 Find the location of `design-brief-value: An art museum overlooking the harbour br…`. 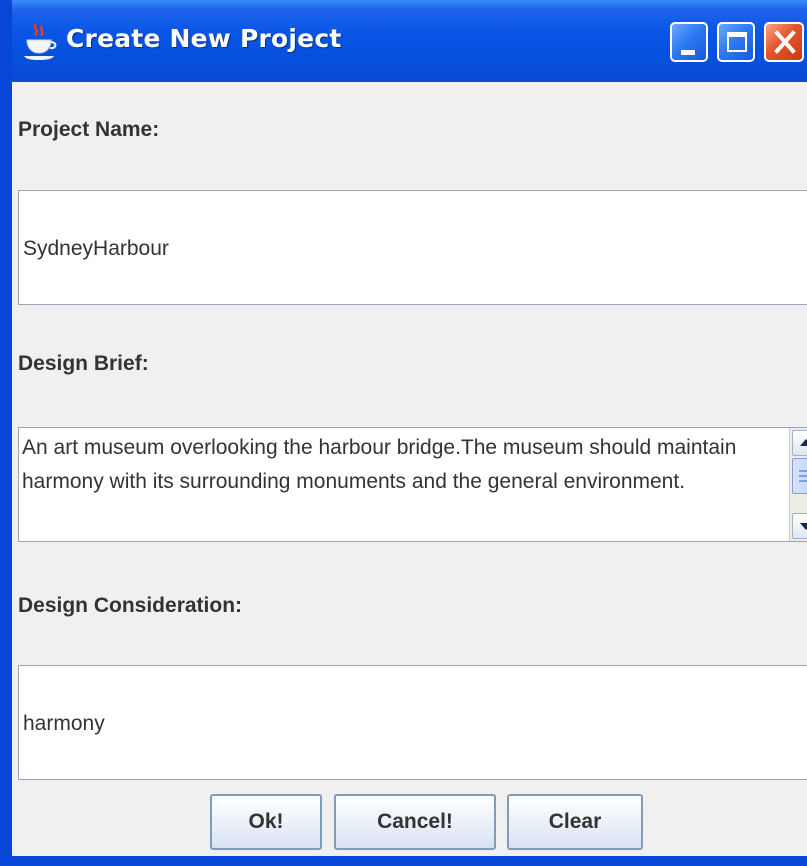

design-brief-value: An art museum overlooking the harbour br… is located at coordinates (379, 464).